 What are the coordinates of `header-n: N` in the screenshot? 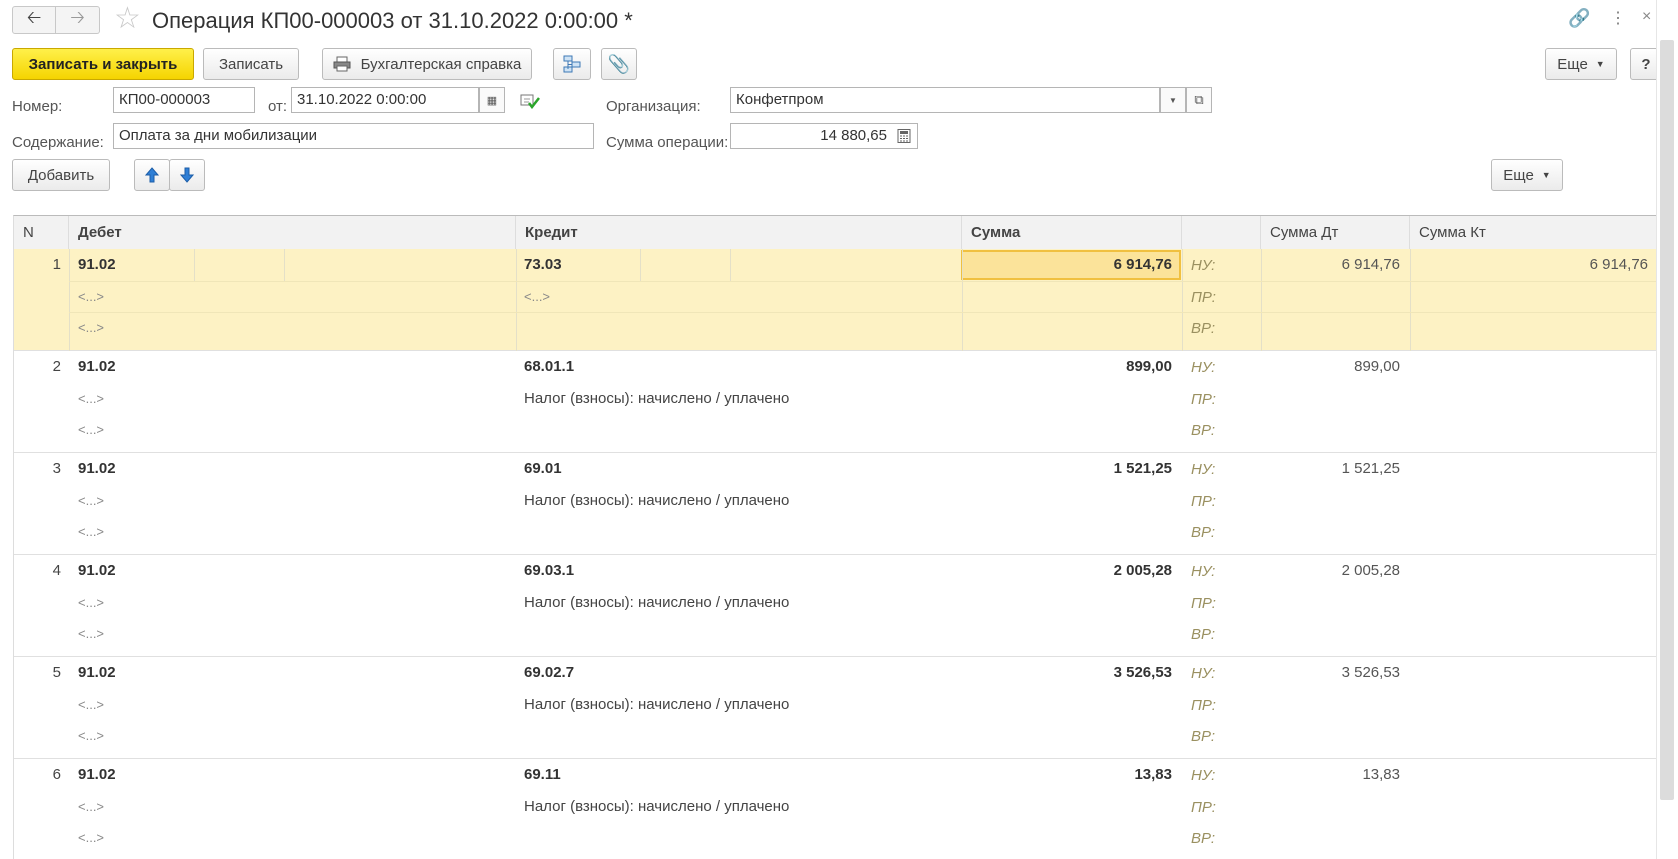 It's located at (41, 233).